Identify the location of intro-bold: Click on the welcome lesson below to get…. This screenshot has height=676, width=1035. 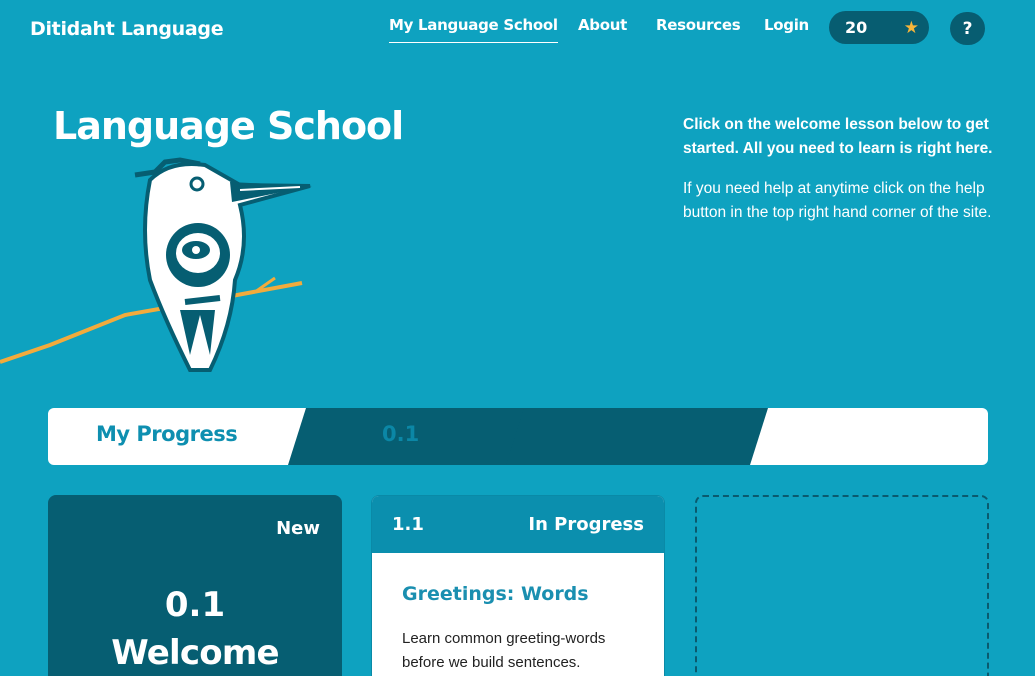
(838, 136).